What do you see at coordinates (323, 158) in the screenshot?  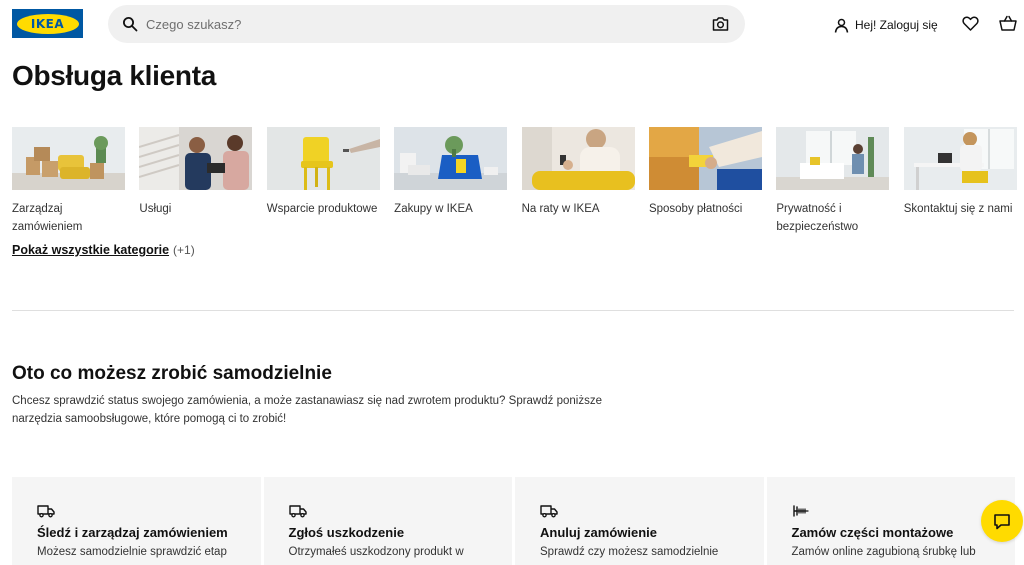 I see `category-image-yellow-chair` at bounding box center [323, 158].